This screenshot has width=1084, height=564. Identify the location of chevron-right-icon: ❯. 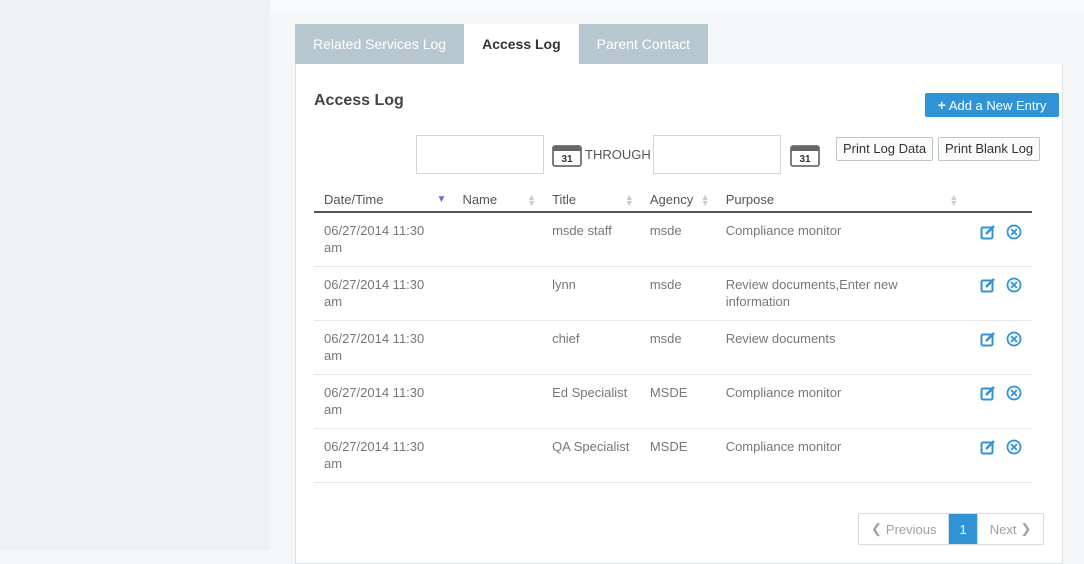
(1026, 528).